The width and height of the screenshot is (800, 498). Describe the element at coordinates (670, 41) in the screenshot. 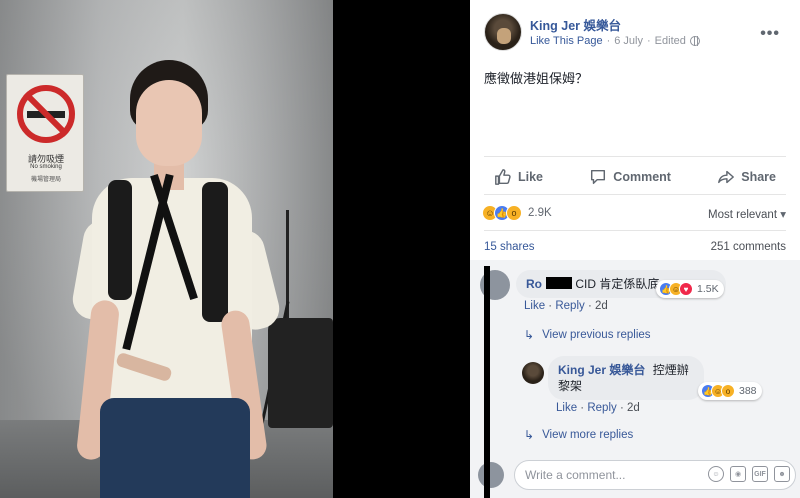

I see `edited-label: Edited` at that location.